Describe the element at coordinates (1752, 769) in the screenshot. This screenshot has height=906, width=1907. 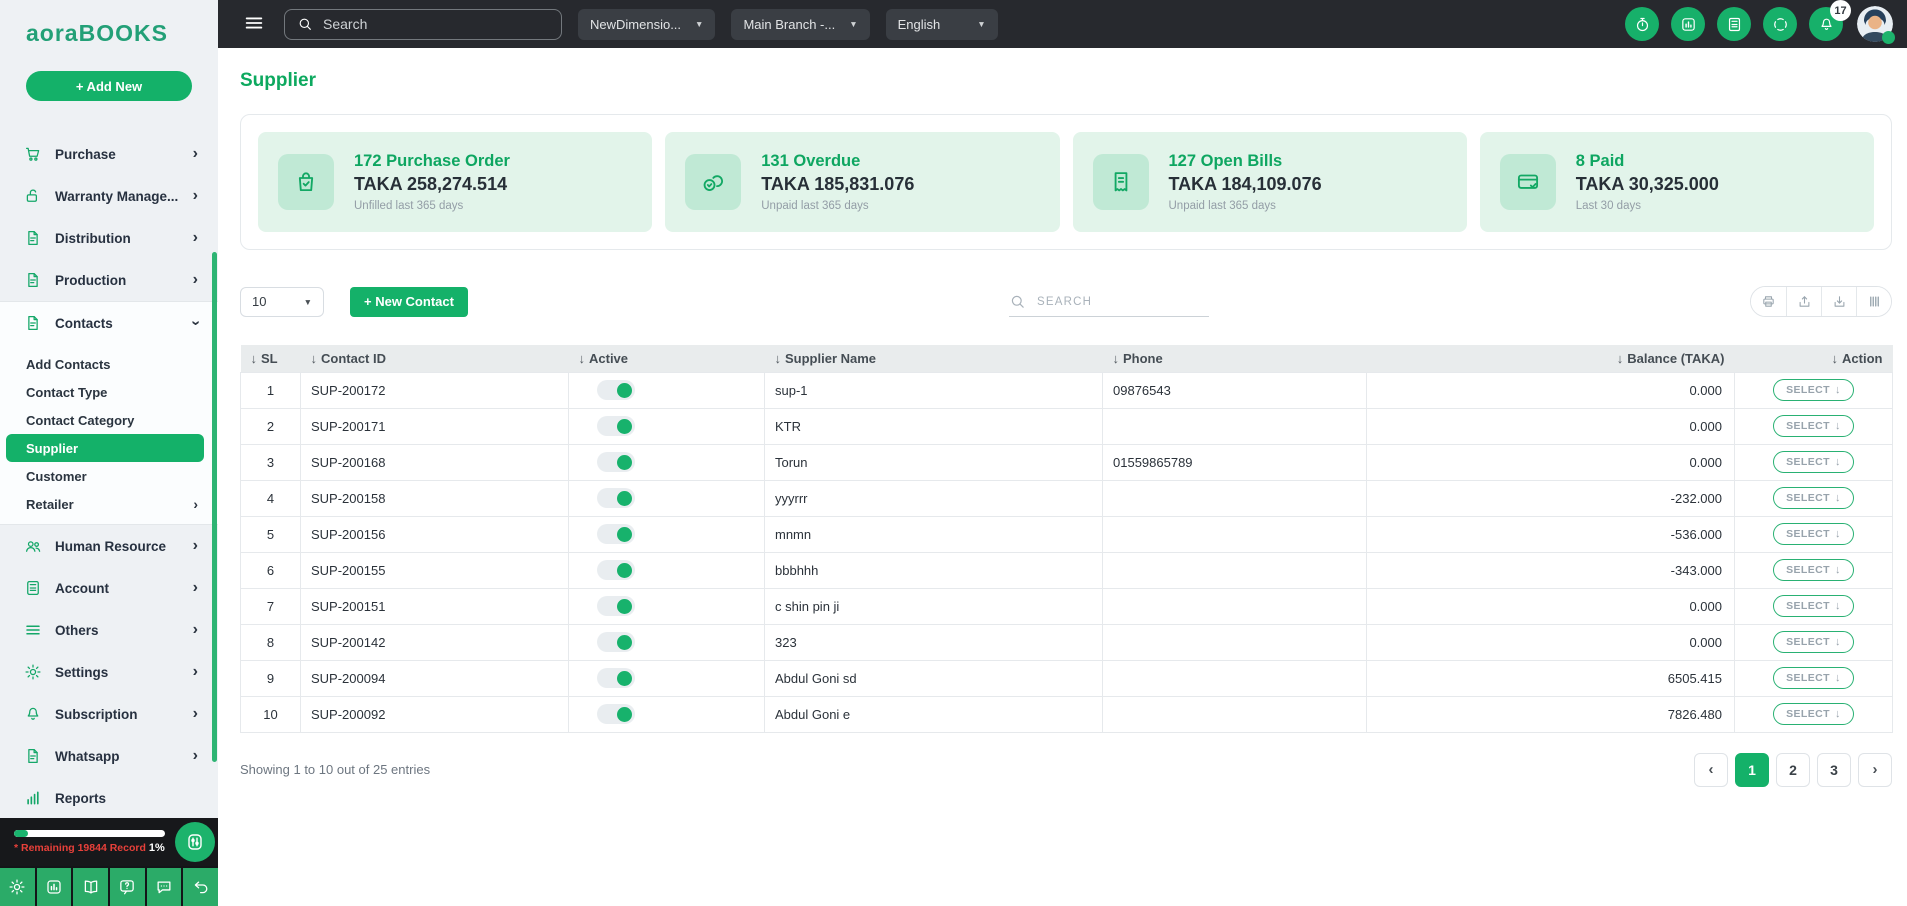
I see `page-button: 1` at that location.